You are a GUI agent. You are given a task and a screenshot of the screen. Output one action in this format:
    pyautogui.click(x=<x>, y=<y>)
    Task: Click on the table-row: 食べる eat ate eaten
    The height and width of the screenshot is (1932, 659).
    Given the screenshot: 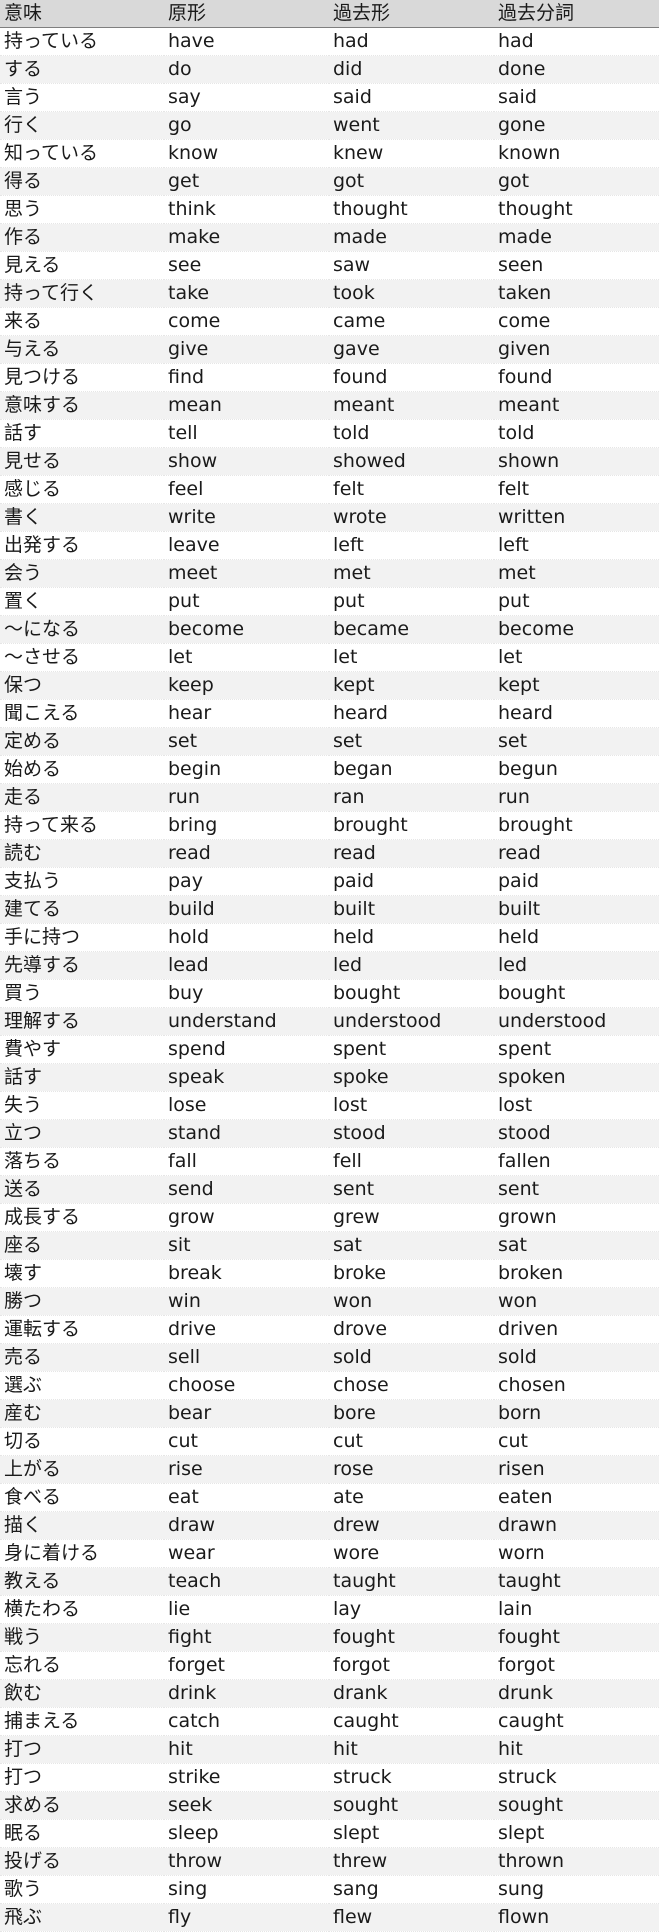 What is the action you would take?
    pyautogui.click(x=329, y=1497)
    